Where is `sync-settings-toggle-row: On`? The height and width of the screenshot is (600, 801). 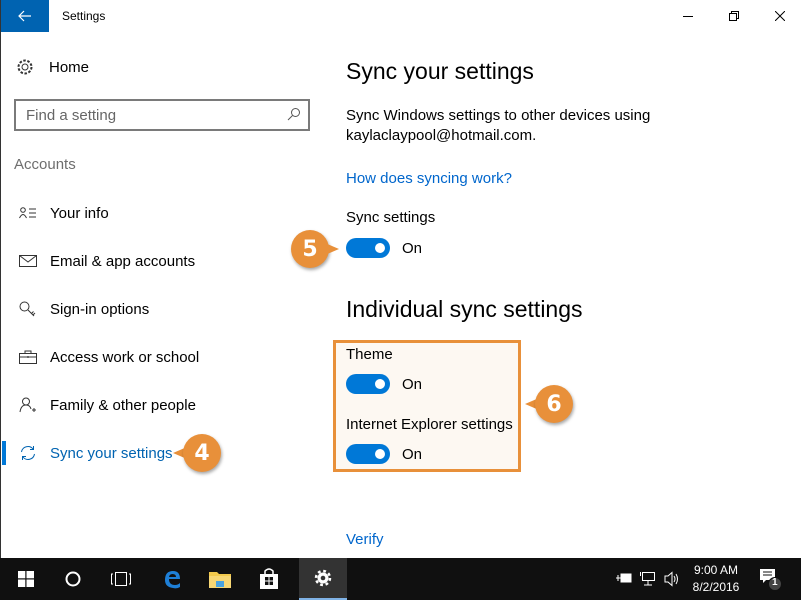
sync-settings-toggle-row: On is located at coordinates (384, 248).